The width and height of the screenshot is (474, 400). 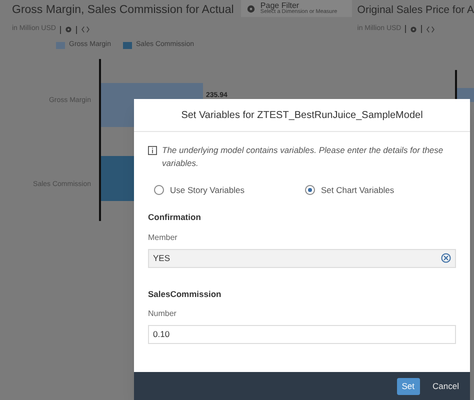 I want to click on section-heading: SalesCommission, so click(x=185, y=294).